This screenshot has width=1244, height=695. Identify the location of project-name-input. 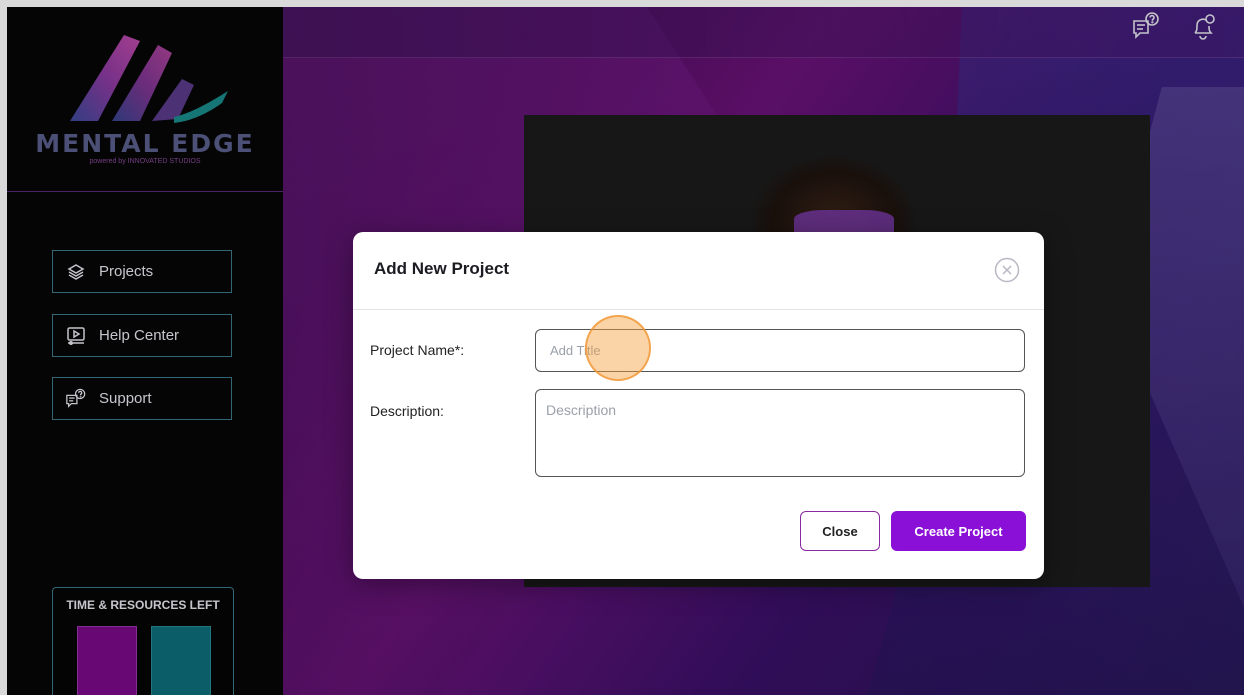
(780, 350).